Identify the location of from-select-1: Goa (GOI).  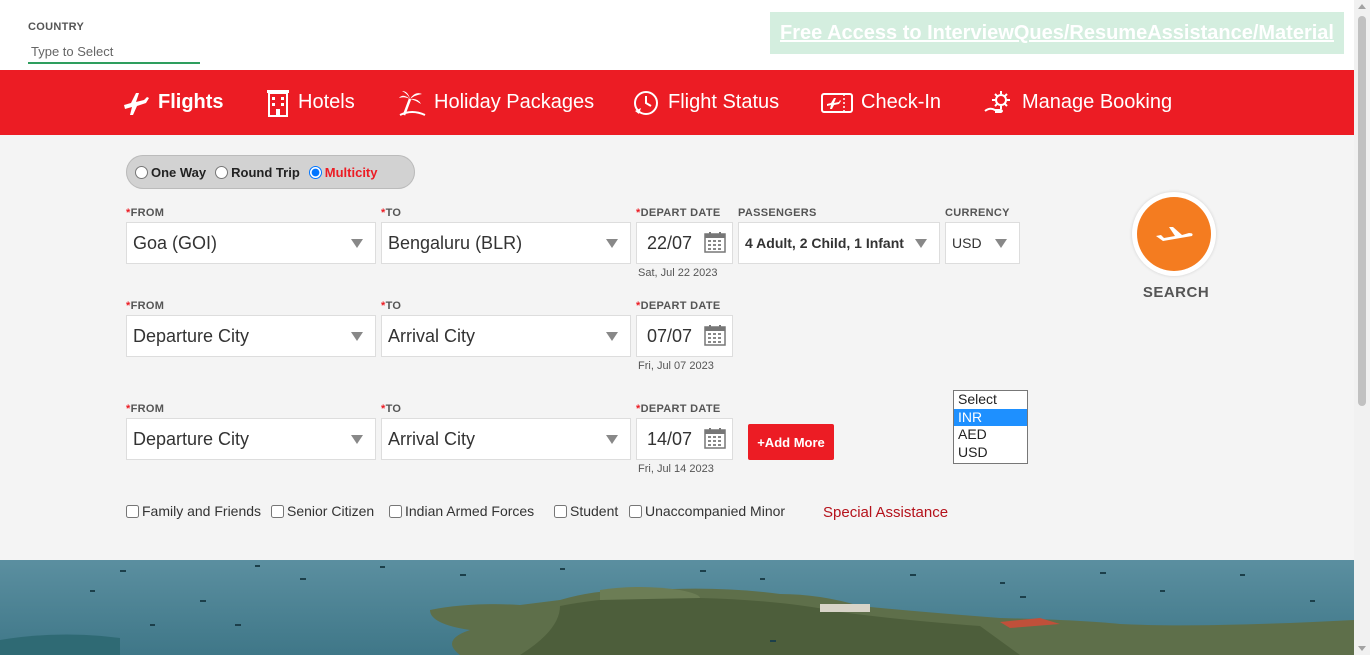
(251, 243).